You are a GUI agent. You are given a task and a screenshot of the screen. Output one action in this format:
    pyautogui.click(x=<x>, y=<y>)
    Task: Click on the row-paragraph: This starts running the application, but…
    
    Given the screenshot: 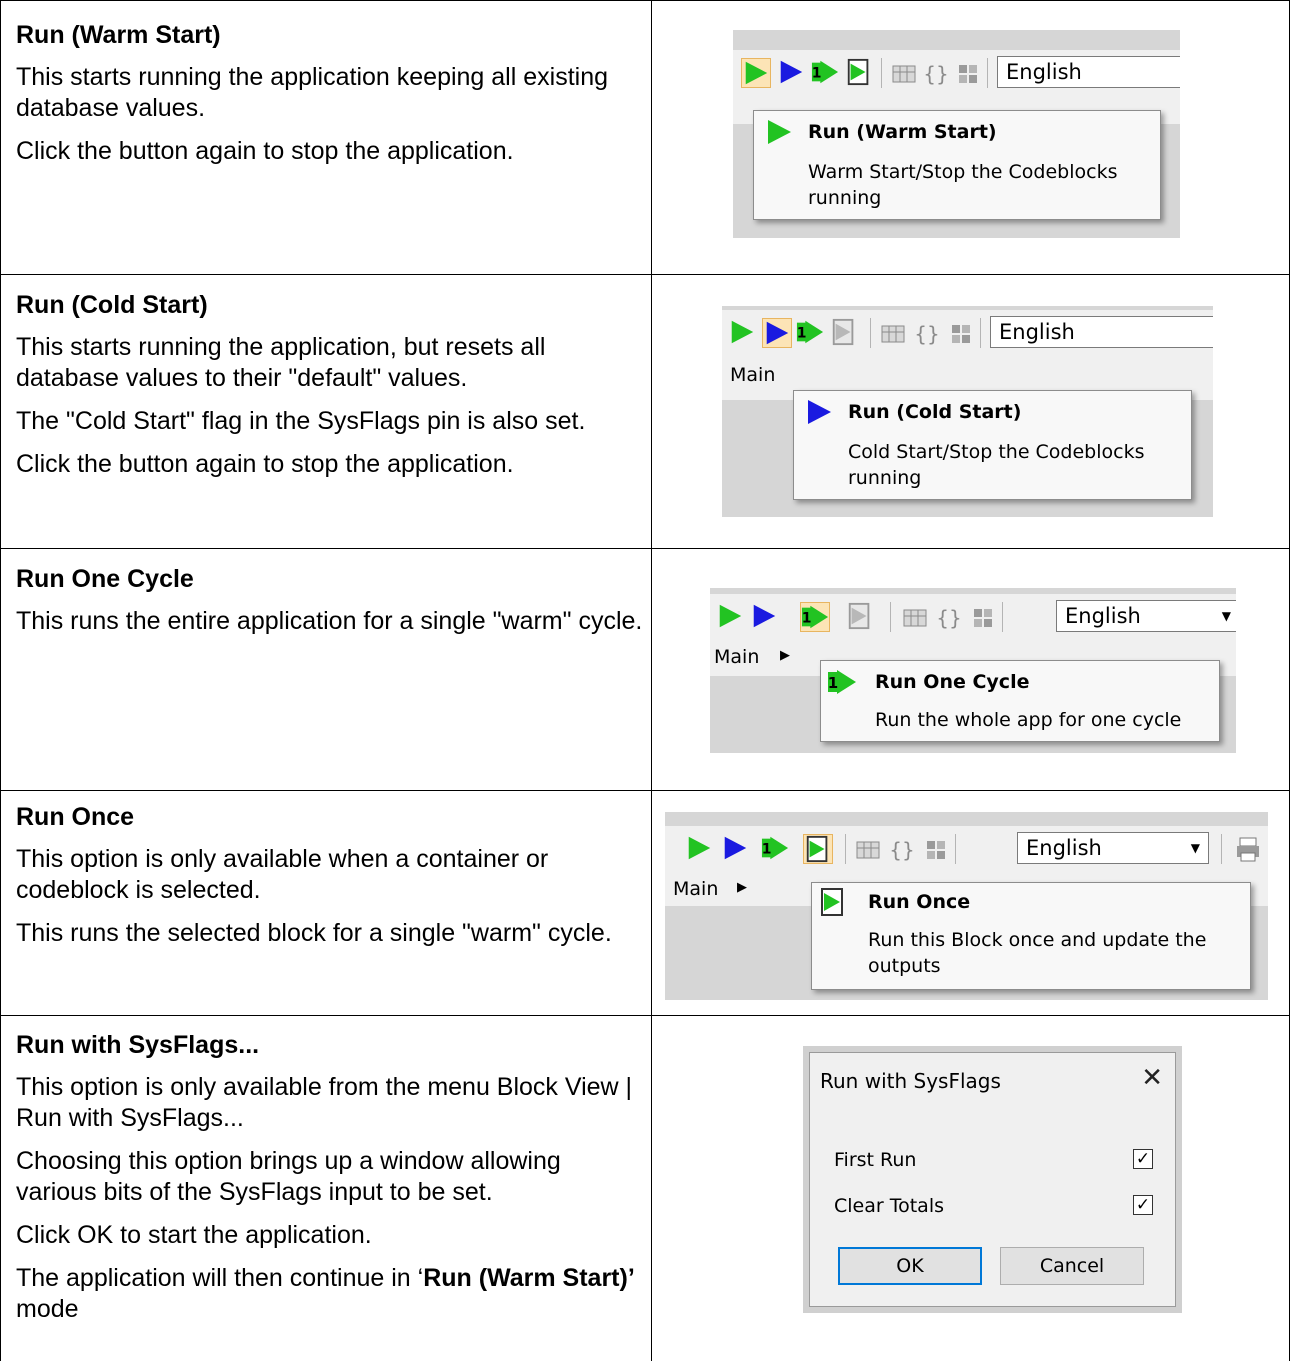 What is the action you would take?
    pyautogui.click(x=281, y=362)
    